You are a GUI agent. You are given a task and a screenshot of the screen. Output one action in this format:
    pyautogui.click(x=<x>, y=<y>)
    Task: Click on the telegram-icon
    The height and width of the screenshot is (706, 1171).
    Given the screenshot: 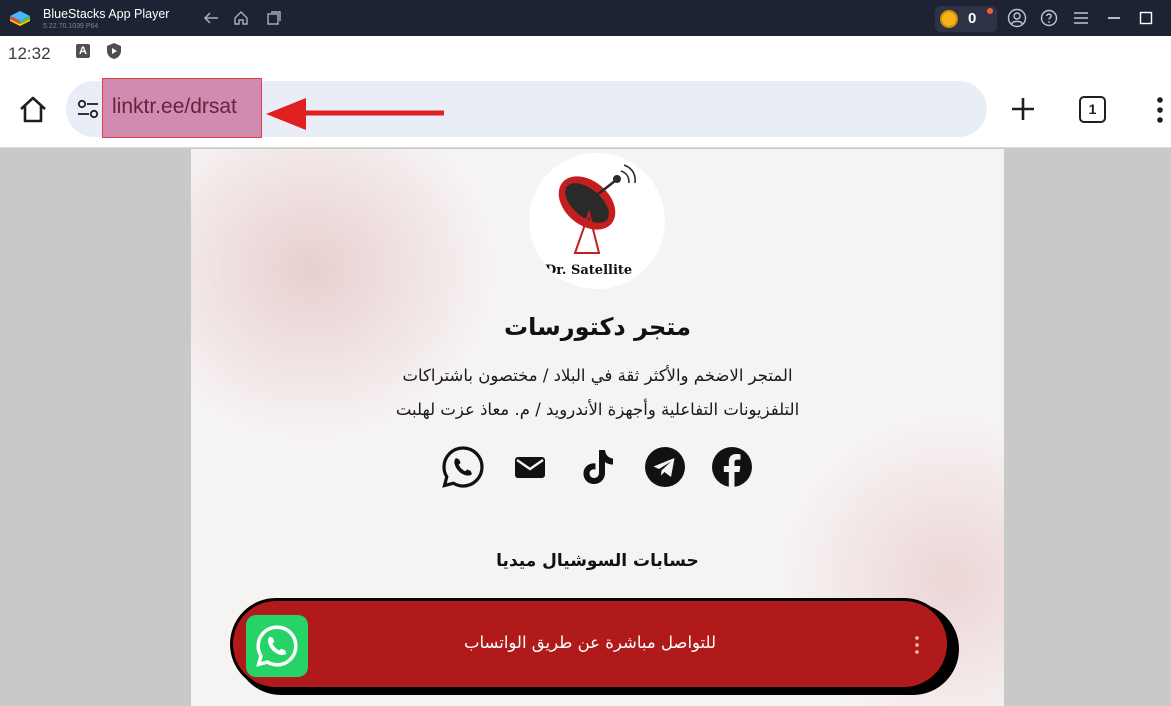 What is the action you would take?
    pyautogui.click(x=665, y=467)
    